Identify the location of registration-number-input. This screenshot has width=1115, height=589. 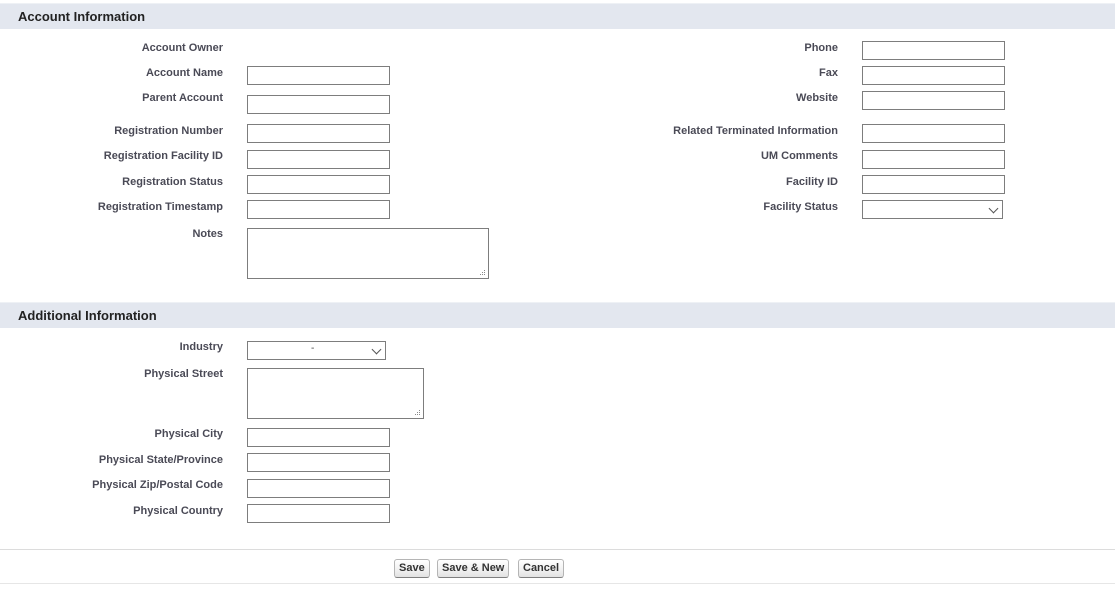
(318, 133).